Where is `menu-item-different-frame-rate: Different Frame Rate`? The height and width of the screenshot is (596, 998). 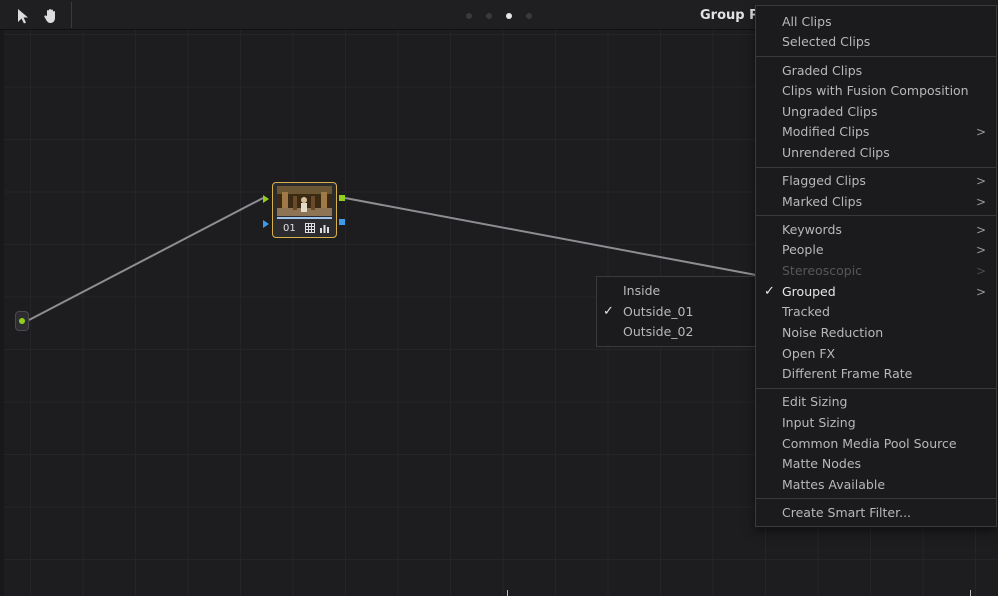
menu-item-different-frame-rate: Different Frame Rate is located at coordinates (876, 374).